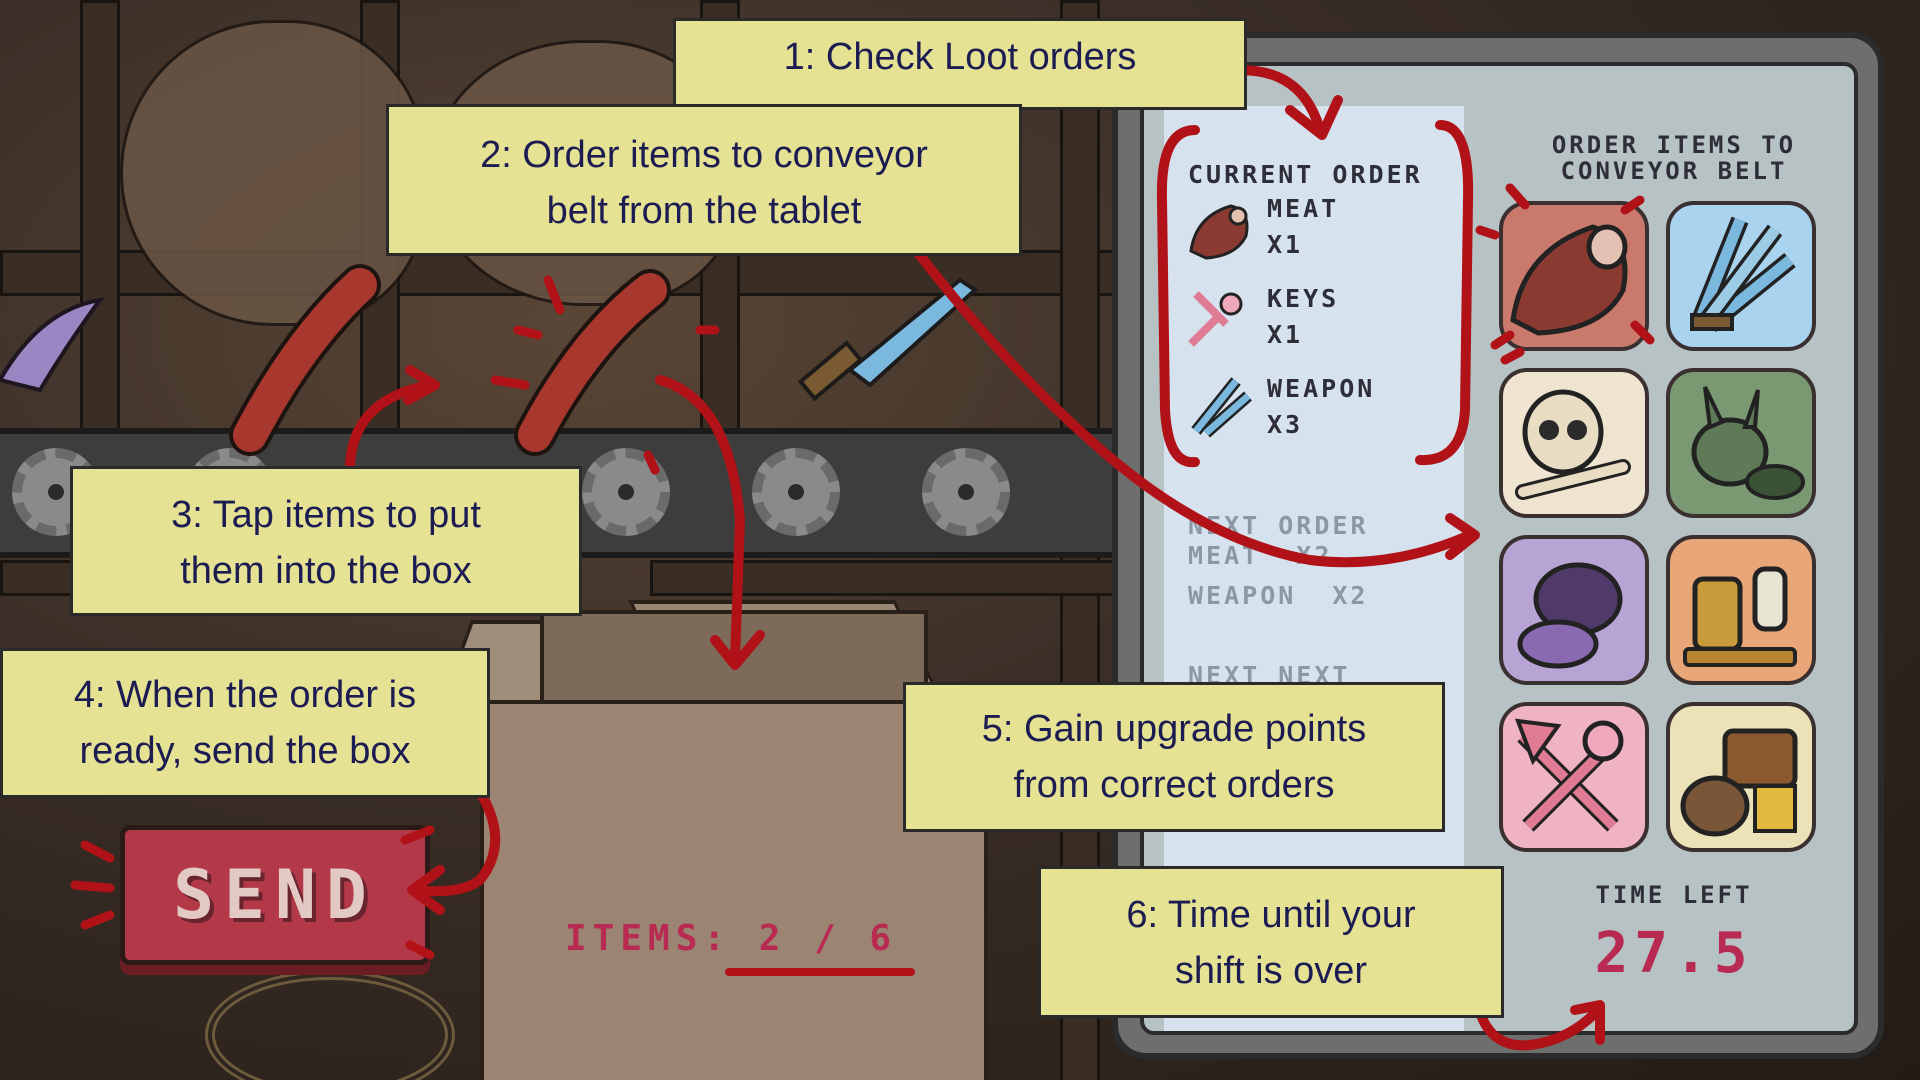 The height and width of the screenshot is (1080, 1920). I want to click on grid-title-line: ORDER ITEMS TO, so click(1674, 145).